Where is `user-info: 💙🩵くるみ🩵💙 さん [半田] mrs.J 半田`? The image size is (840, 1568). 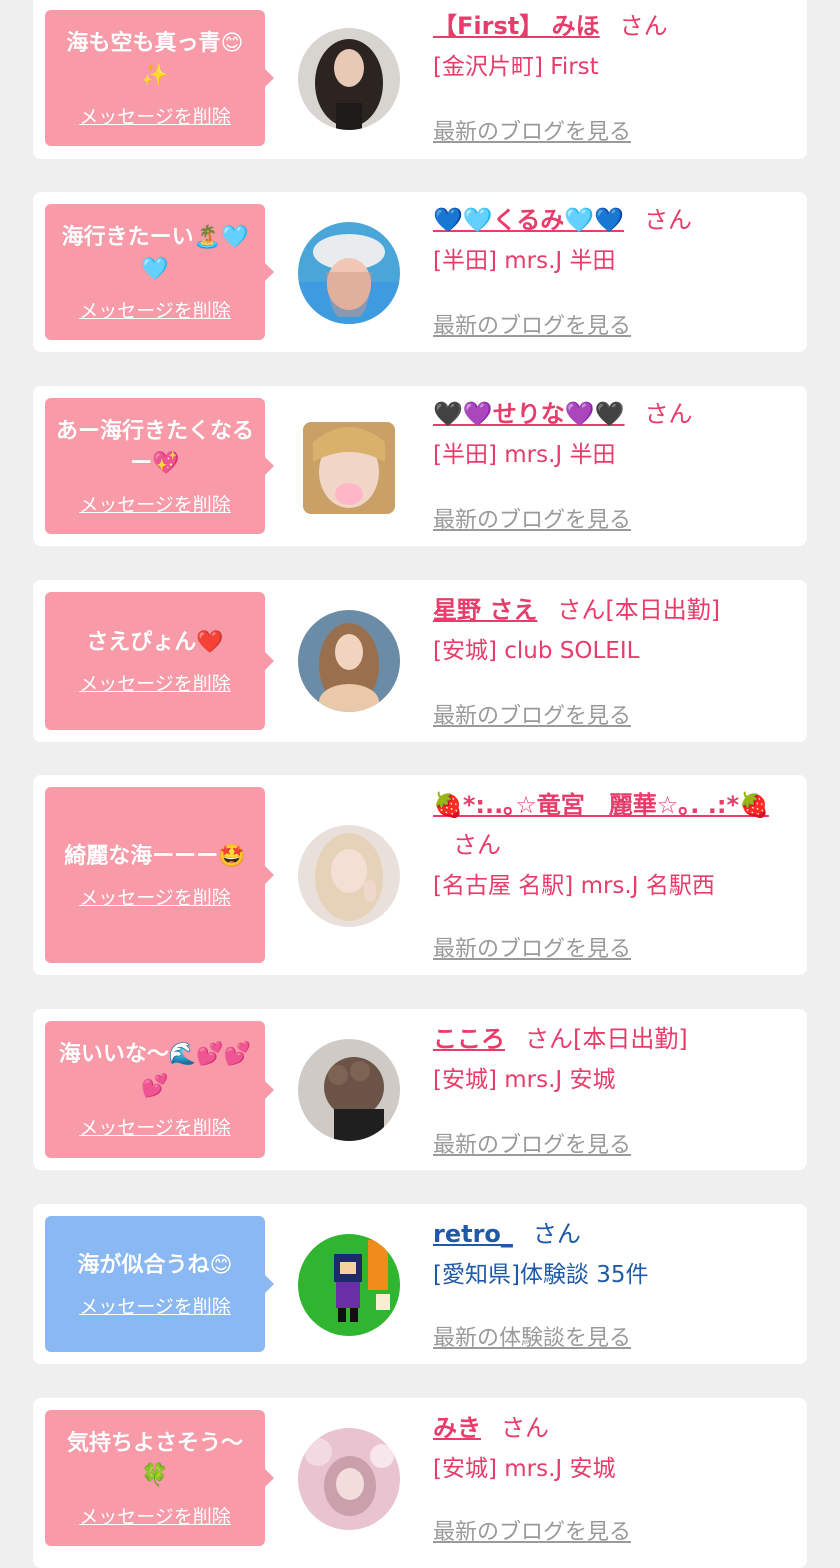 user-info: 💙🩵くるみ🩵💙 さん [半田] mrs.J 半田 is located at coordinates (610, 239).